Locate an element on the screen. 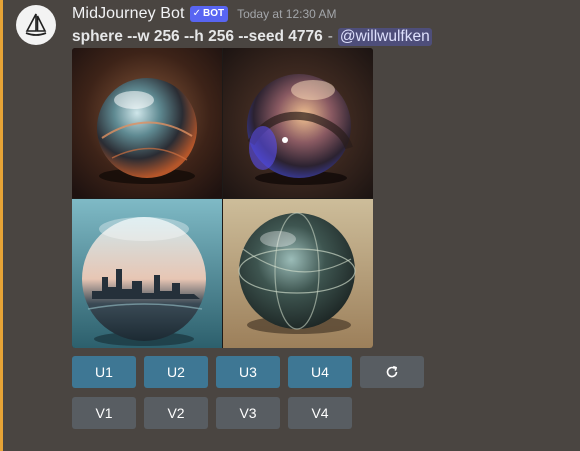  reroll-button is located at coordinates (392, 372).